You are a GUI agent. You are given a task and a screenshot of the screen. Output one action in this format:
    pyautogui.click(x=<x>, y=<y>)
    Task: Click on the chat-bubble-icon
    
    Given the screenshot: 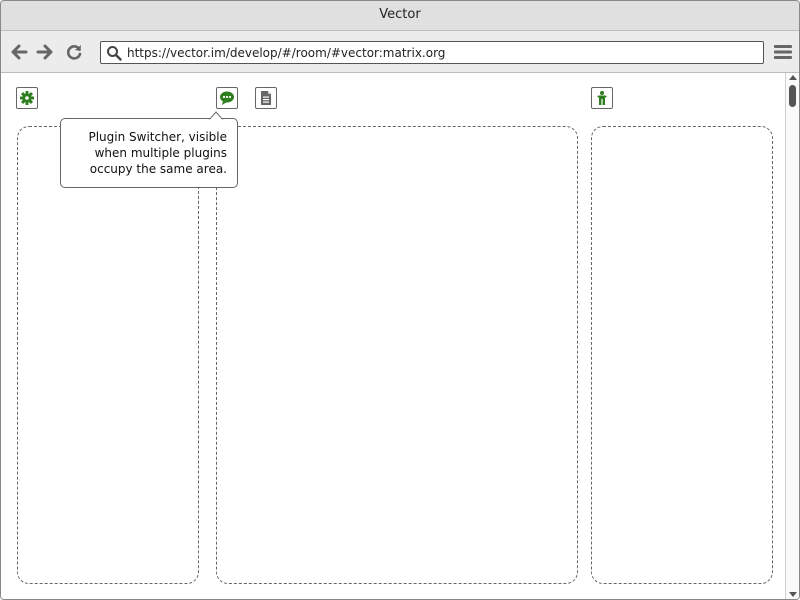 What is the action you would take?
    pyautogui.click(x=227, y=98)
    